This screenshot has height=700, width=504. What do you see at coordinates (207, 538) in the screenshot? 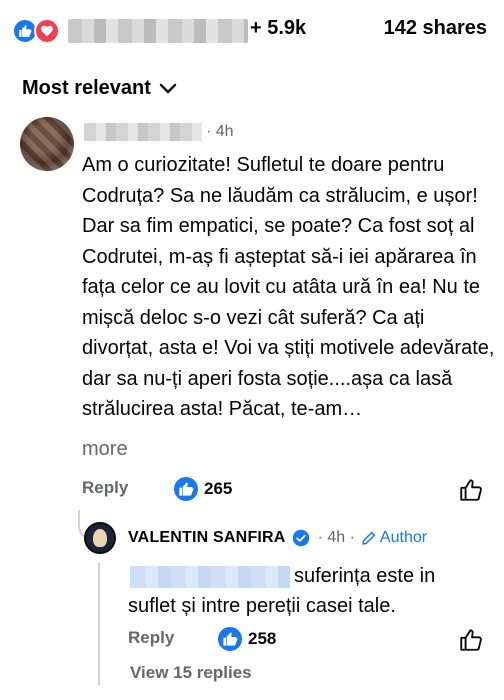
I see `reply-author-name: VALENTIN SANFIRA` at bounding box center [207, 538].